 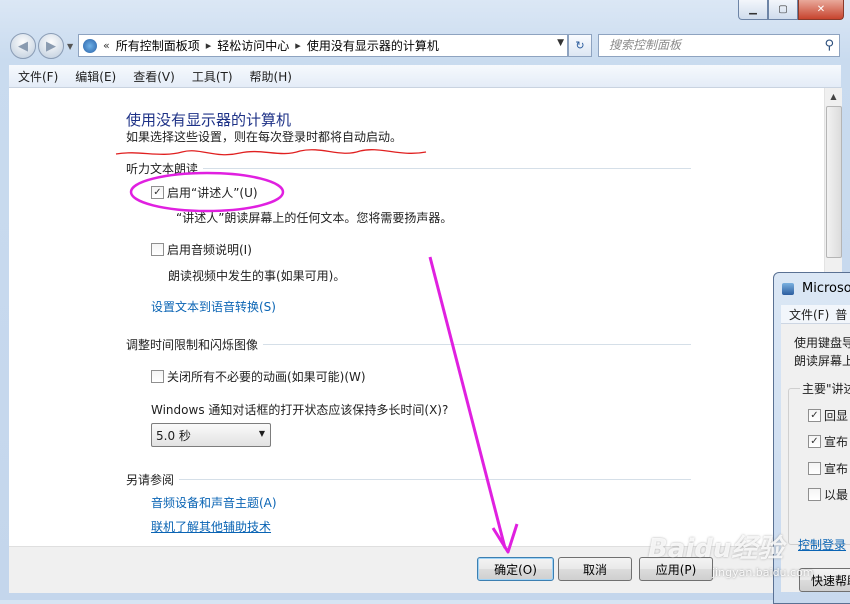 What do you see at coordinates (314, 218) in the screenshot?
I see `narrator-description: “讲述人”朗读屏幕上的任何文本。您将需要扬声器。` at bounding box center [314, 218].